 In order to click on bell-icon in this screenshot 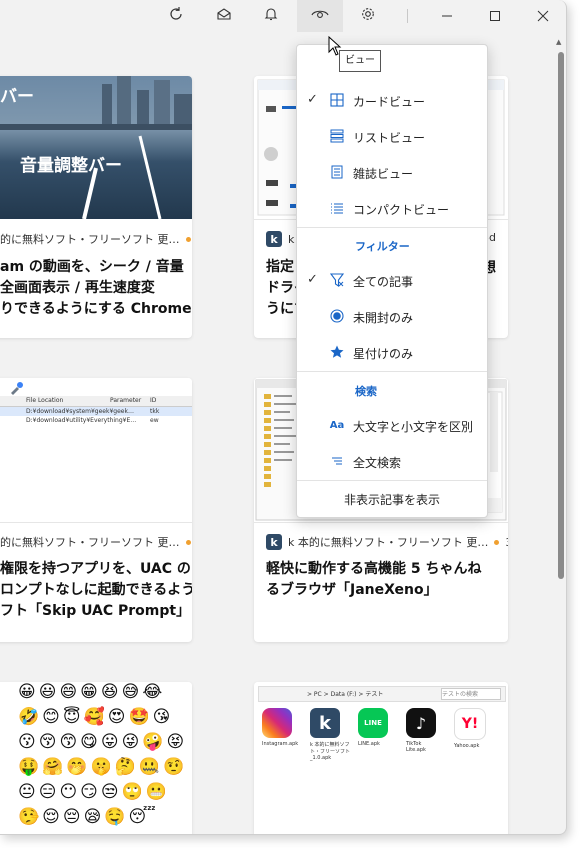, I will do `click(271, 16)`.